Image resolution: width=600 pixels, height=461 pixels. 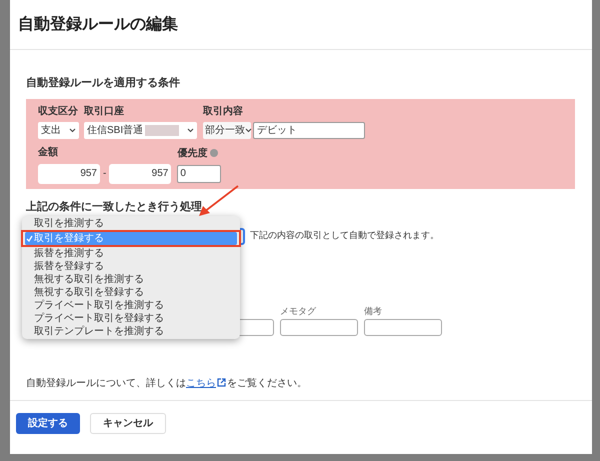 I want to click on field-label: 収支区分, so click(x=58, y=111).